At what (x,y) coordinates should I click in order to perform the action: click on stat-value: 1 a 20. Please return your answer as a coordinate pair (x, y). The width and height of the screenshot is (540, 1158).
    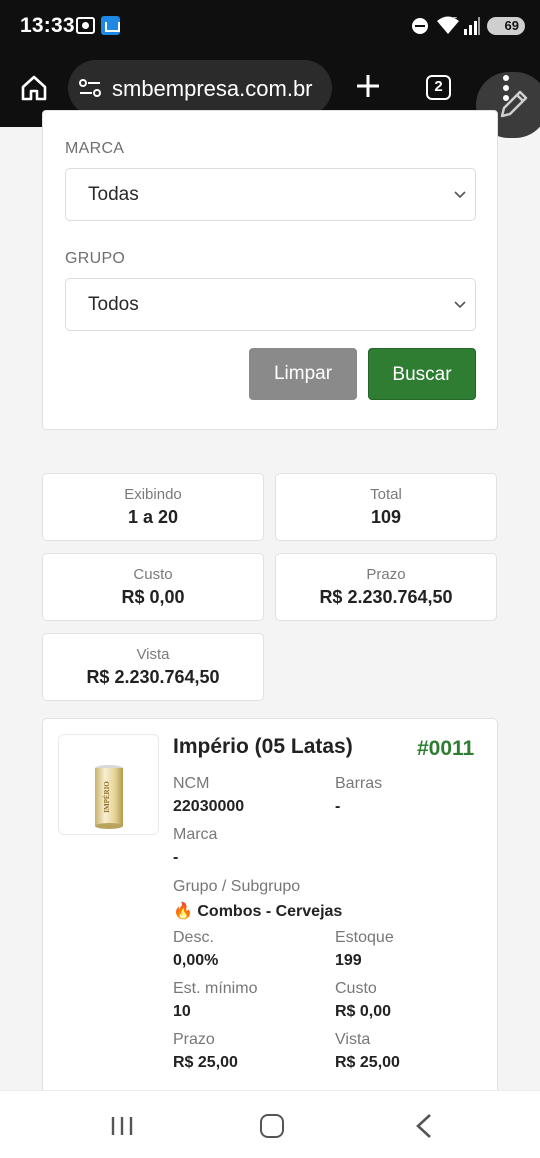
    Looking at the image, I should click on (153, 517).